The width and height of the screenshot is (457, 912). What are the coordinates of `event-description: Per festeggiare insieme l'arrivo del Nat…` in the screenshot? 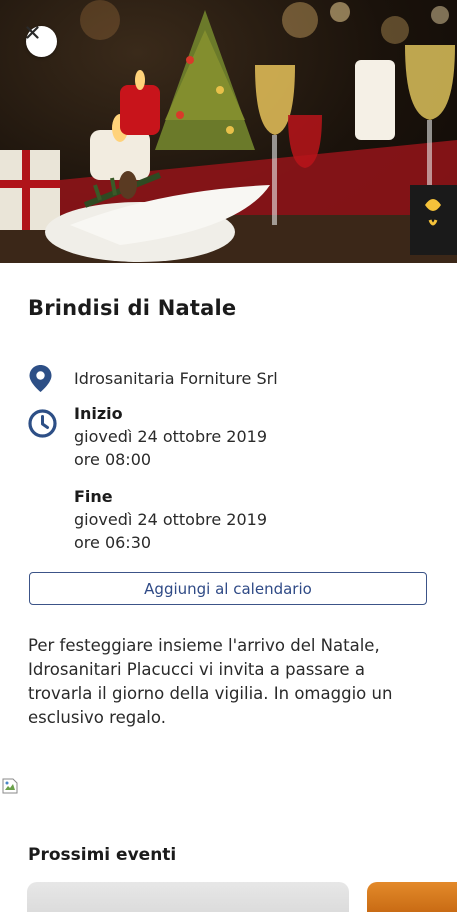 It's located at (210, 681).